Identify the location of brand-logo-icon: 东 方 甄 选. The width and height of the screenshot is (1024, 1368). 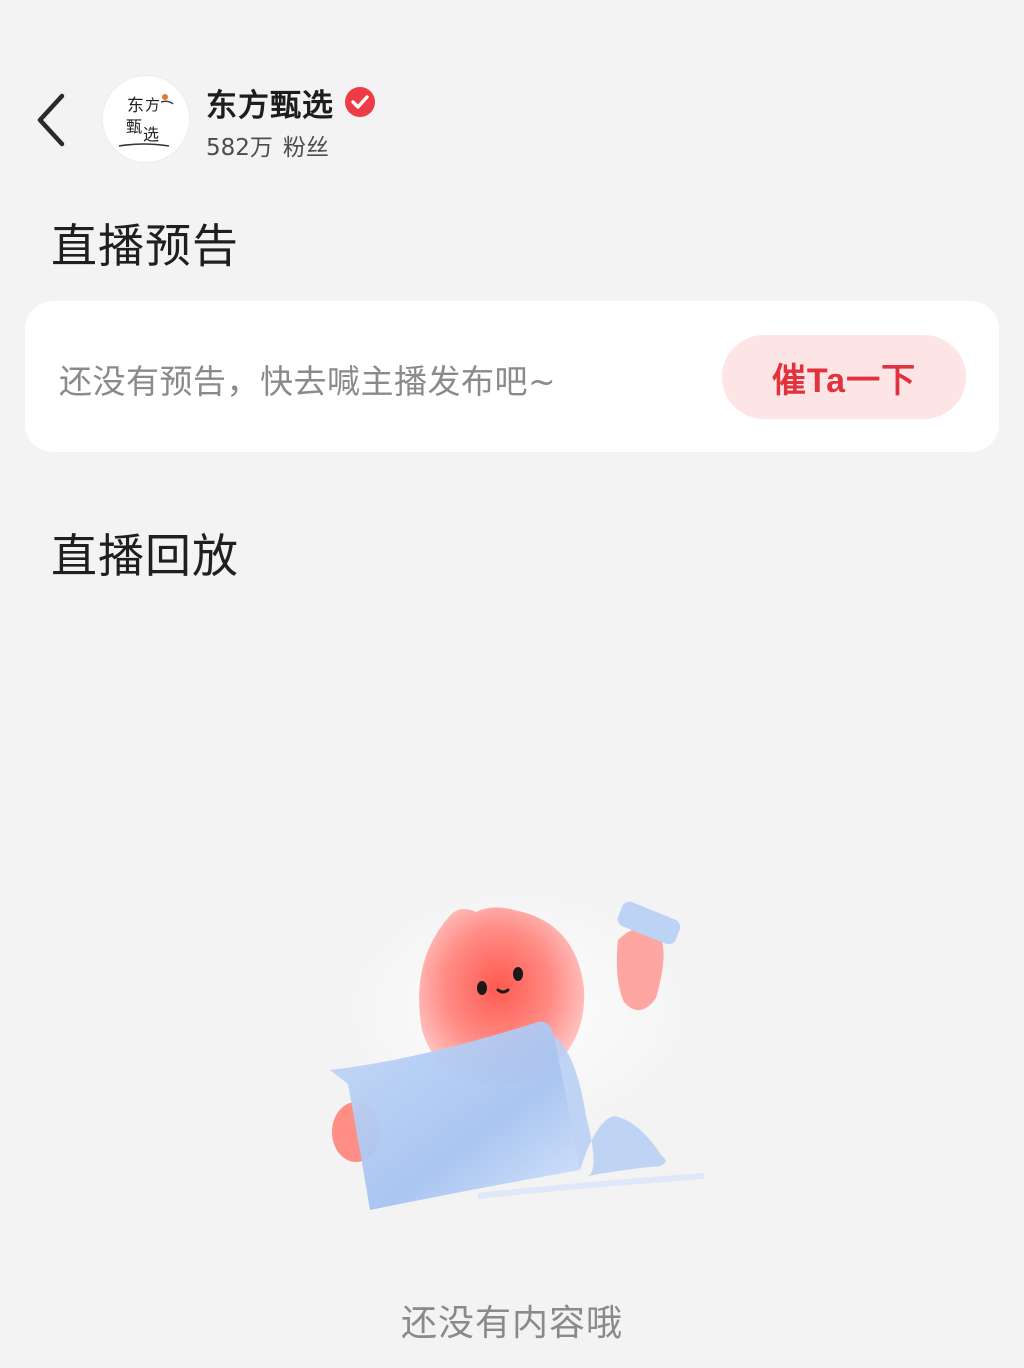
(146, 119).